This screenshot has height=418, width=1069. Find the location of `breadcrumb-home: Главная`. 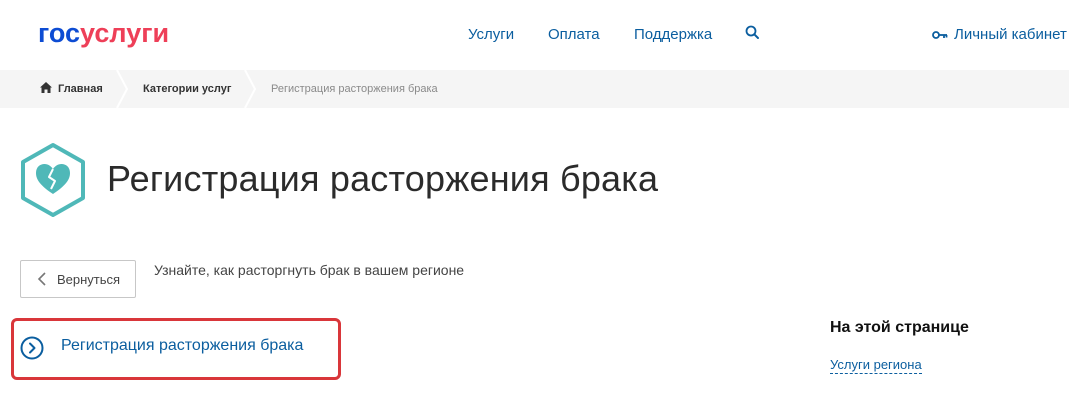

breadcrumb-home: Главная is located at coordinates (71, 89).